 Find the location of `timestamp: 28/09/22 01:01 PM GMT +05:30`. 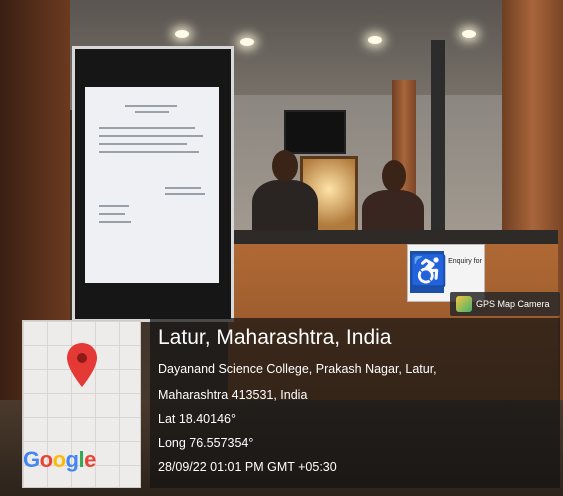

timestamp: 28/09/22 01:01 PM GMT +05:30 is located at coordinates (247, 467).